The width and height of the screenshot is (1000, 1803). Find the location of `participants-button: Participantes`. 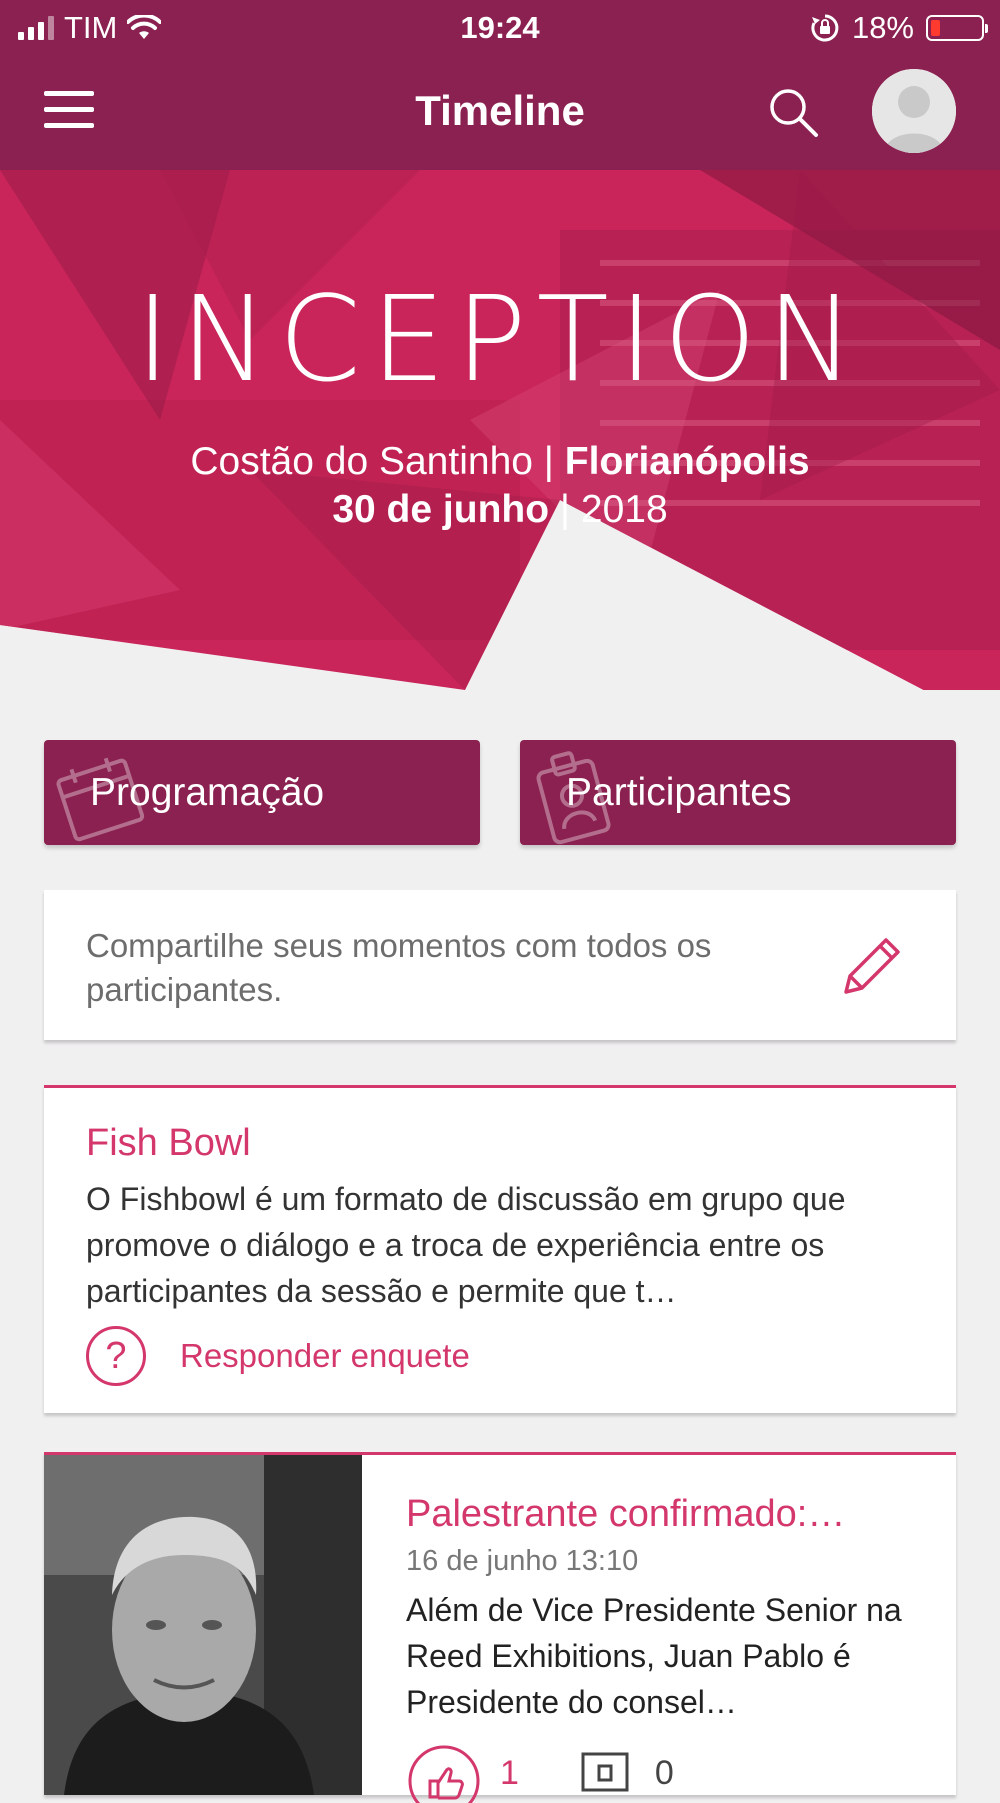

participants-button: Participantes is located at coordinates (738, 792).